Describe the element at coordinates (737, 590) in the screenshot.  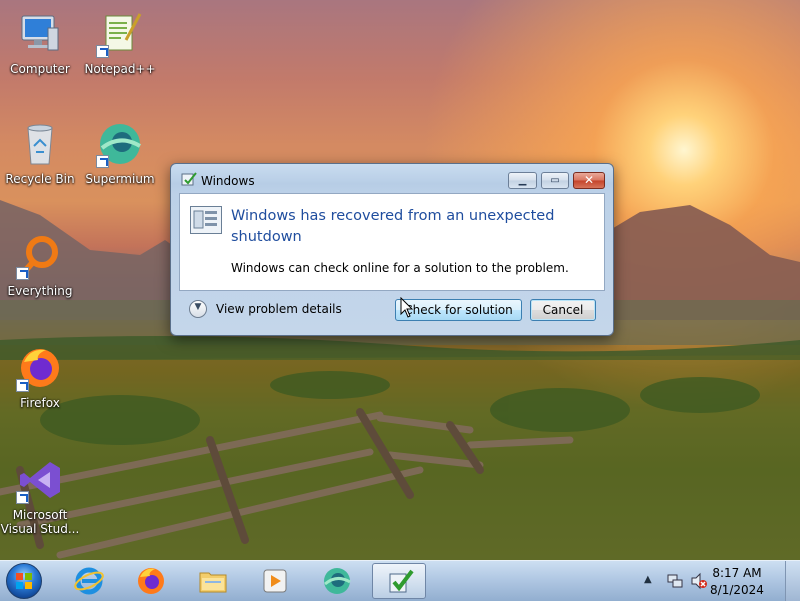
I see `clock-date: 8/1/2024` at that location.